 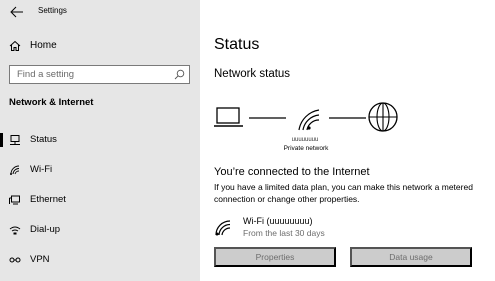 What do you see at coordinates (52, 10) in the screenshot?
I see `window-title: Settings` at bounding box center [52, 10].